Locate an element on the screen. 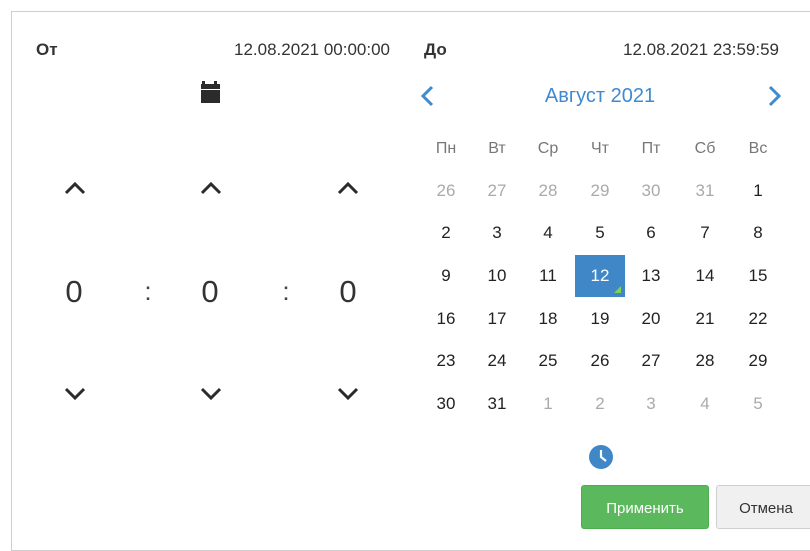  calendar-day: 7 is located at coordinates (705, 233).